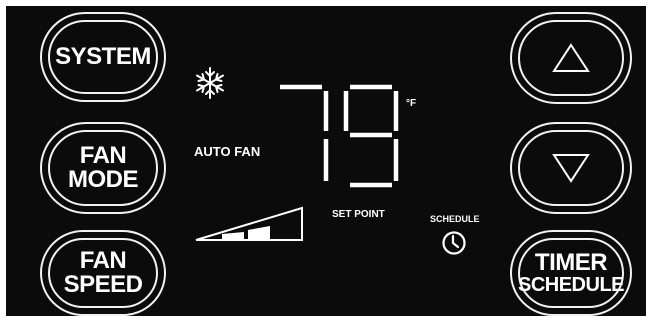  I want to click on fan-status-text: AUTO FAN, so click(227, 151).